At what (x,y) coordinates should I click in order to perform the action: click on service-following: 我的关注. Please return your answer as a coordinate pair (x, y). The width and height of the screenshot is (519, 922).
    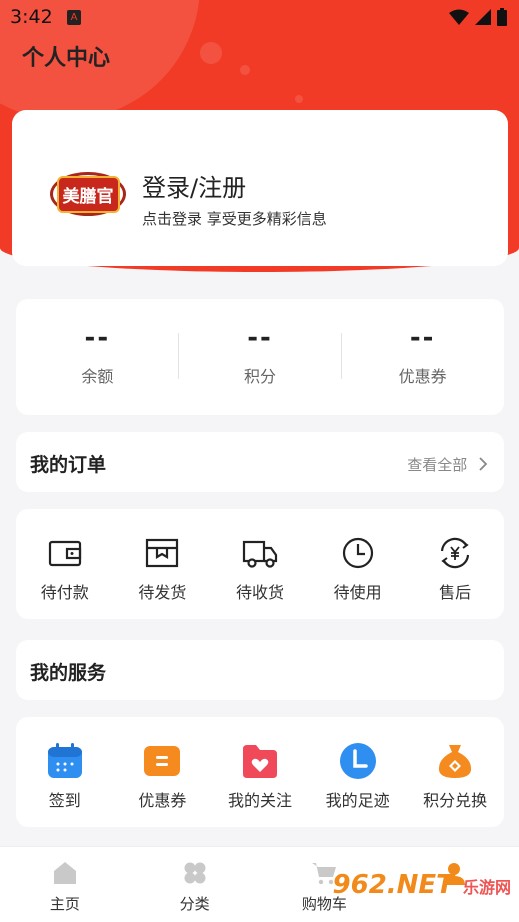
    Looking at the image, I should click on (260, 772).